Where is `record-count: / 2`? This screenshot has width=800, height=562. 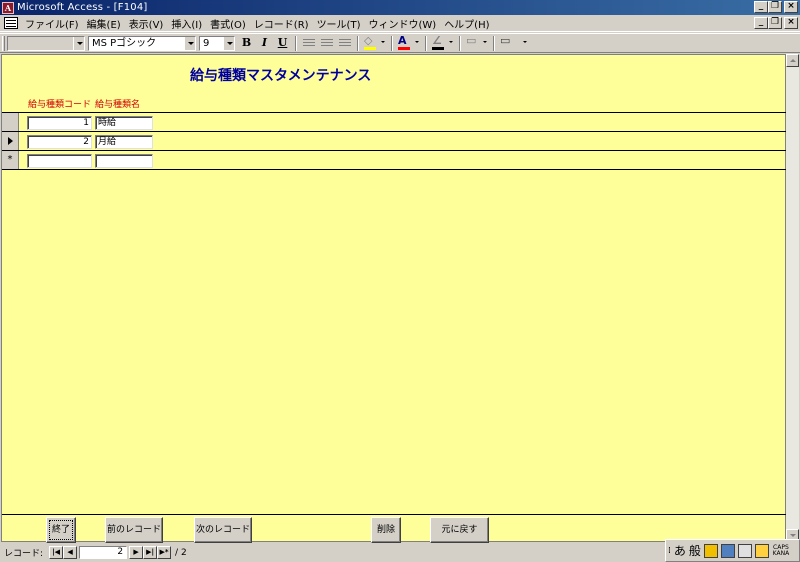 record-count: / 2 is located at coordinates (181, 552).